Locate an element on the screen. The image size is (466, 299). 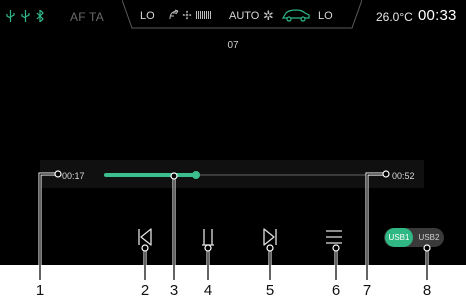
callout-label: 3 is located at coordinates (174, 290).